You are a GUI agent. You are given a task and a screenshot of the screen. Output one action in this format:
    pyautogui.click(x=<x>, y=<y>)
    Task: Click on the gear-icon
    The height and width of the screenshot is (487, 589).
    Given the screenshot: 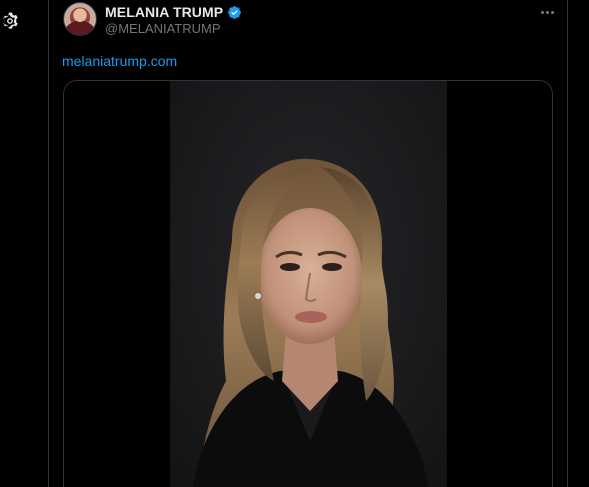 What is the action you would take?
    pyautogui.click(x=10, y=20)
    